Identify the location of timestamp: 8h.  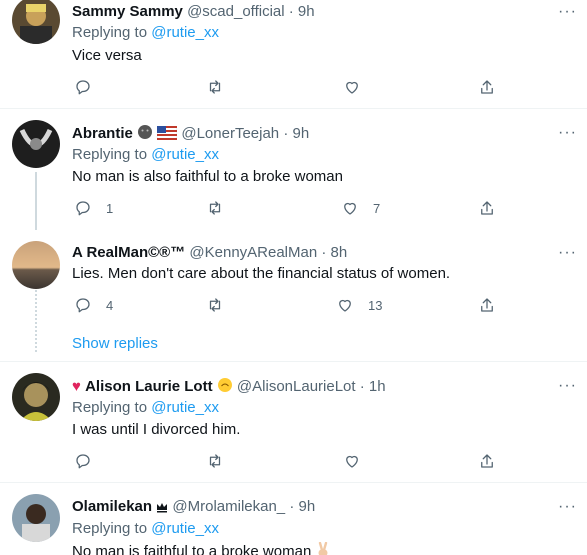
(339, 252).